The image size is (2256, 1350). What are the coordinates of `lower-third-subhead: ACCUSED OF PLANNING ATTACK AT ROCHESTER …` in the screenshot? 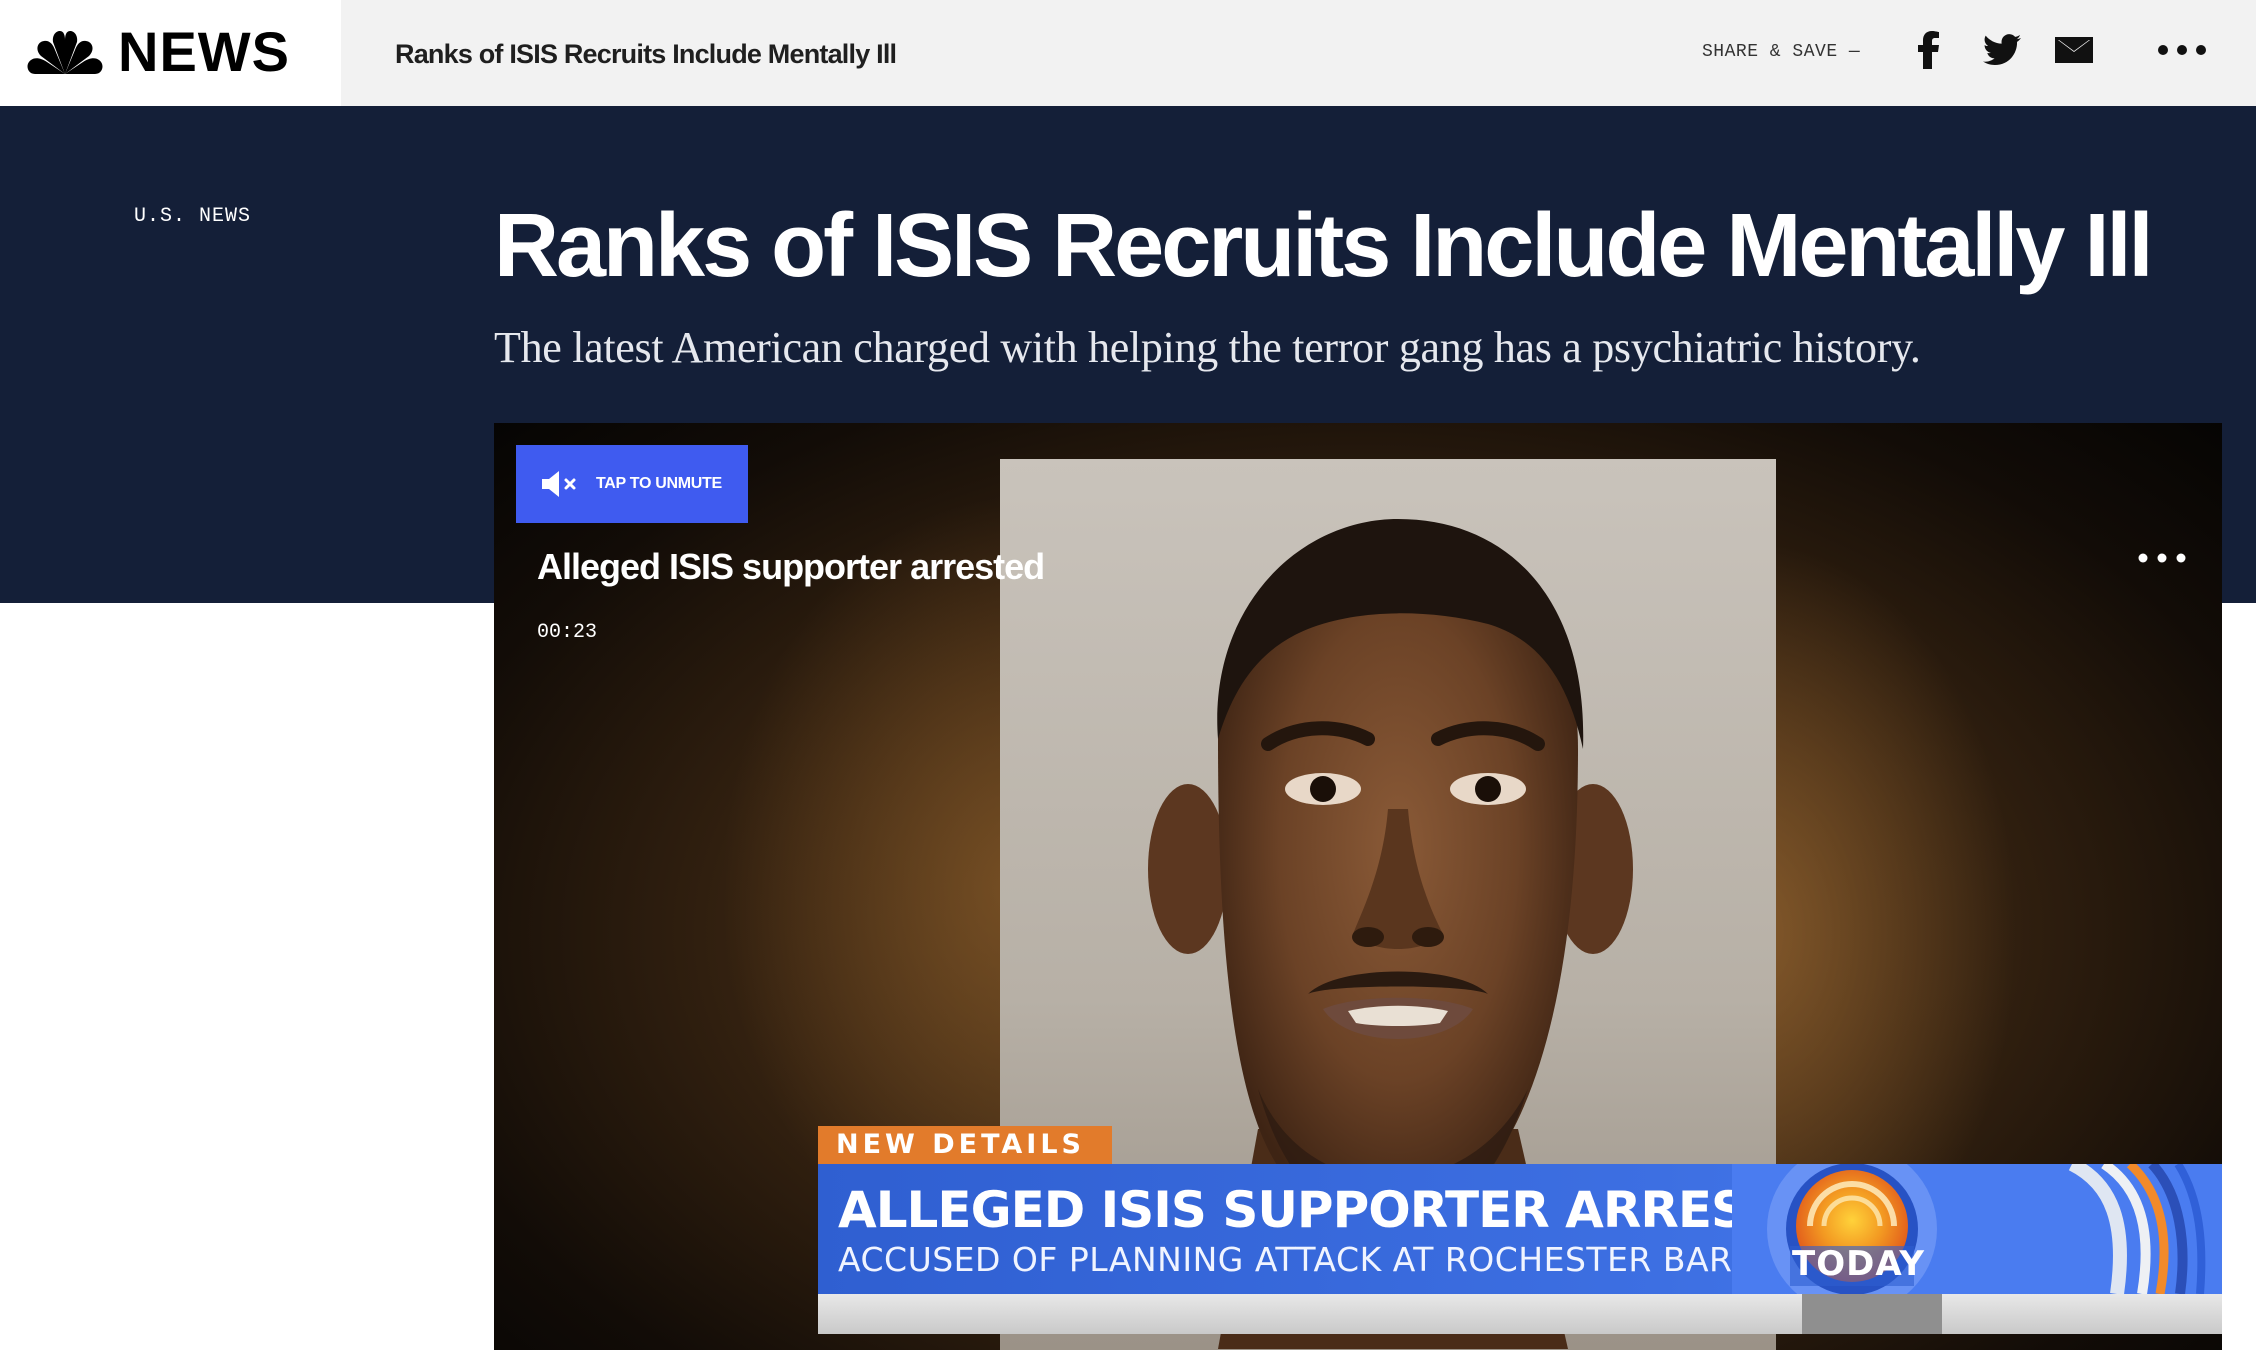 It's located at (1285, 1259).